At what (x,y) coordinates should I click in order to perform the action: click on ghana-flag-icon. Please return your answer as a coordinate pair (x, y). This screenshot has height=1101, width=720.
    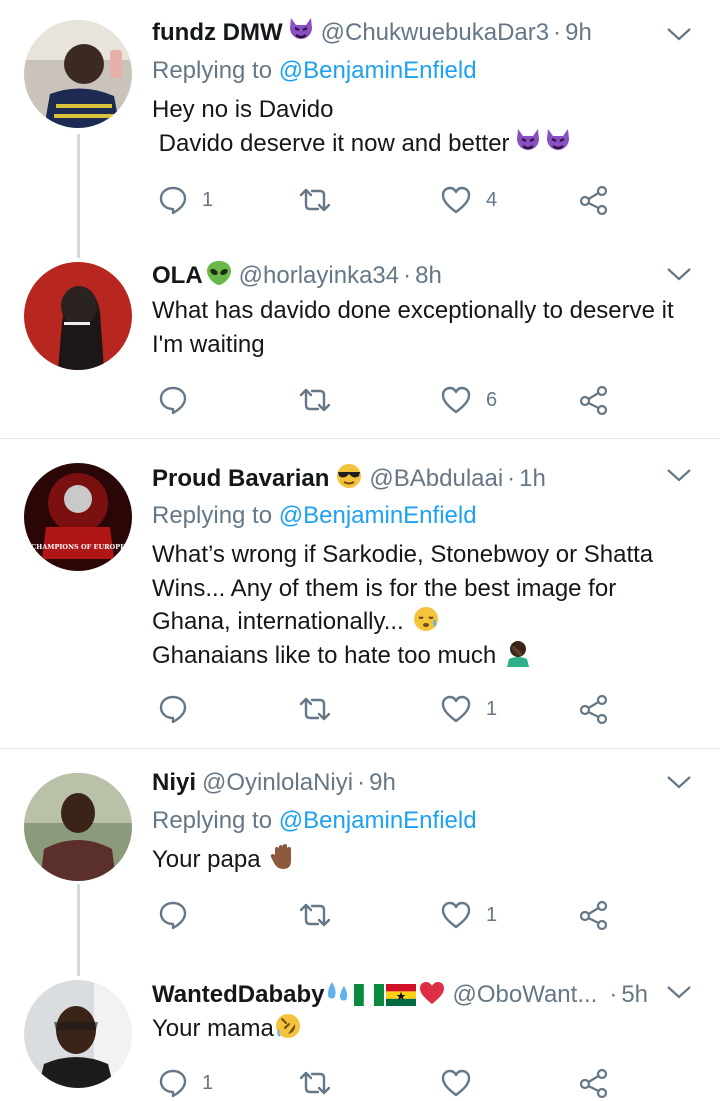
    Looking at the image, I should click on (401, 995).